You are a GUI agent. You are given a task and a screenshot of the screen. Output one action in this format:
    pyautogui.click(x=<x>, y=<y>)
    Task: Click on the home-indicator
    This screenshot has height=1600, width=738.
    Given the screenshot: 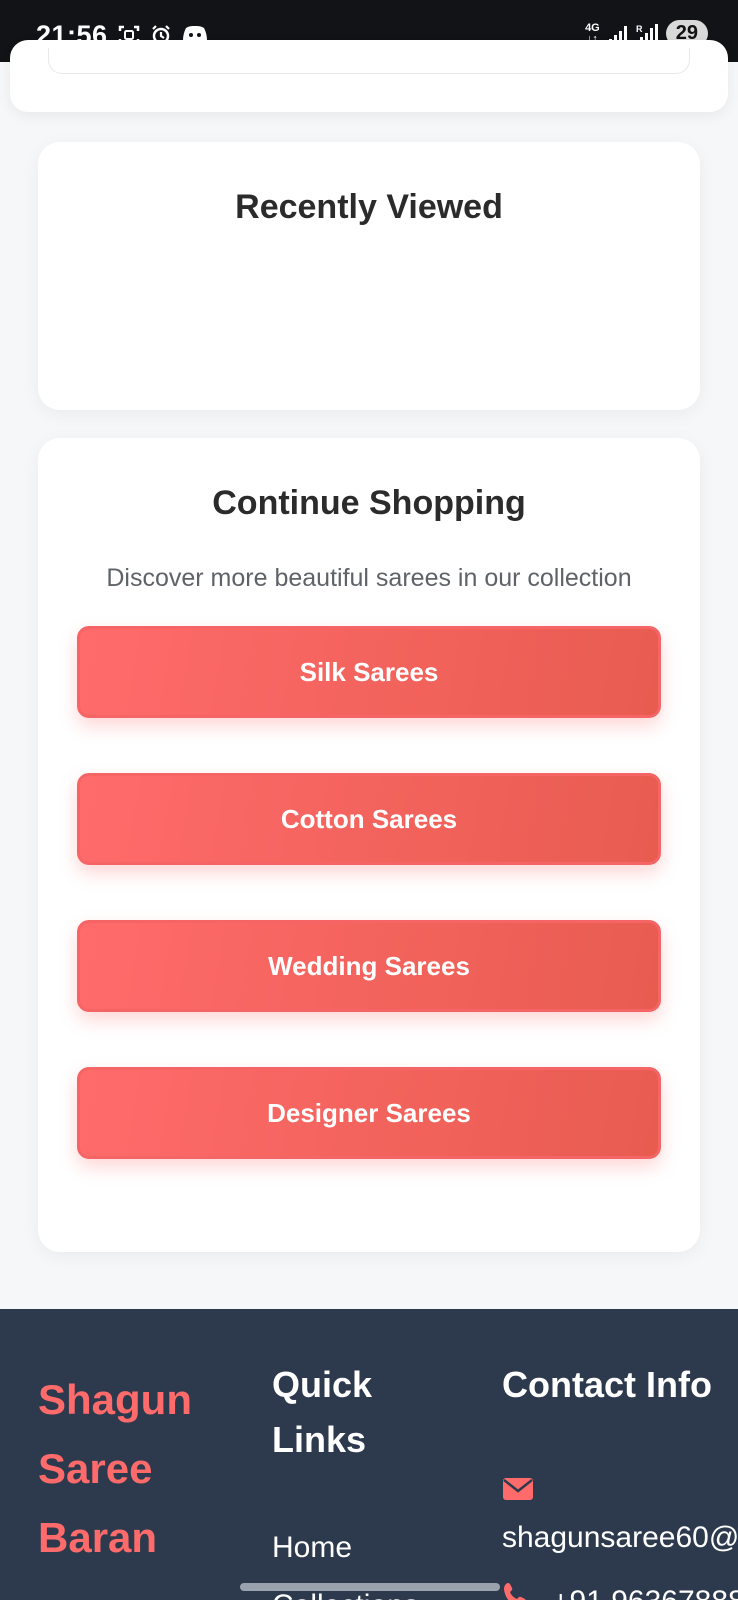 What is the action you would take?
    pyautogui.click(x=370, y=1587)
    